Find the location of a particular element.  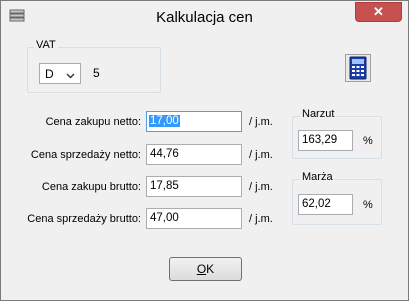

markup-percent: % is located at coordinates (368, 141).